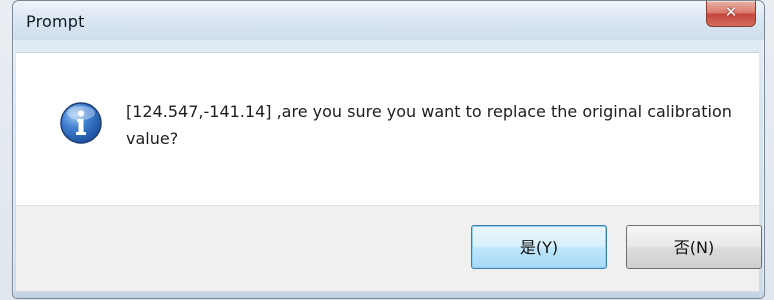 This screenshot has width=774, height=300. I want to click on window-frame-bottom, so click(388, 294).